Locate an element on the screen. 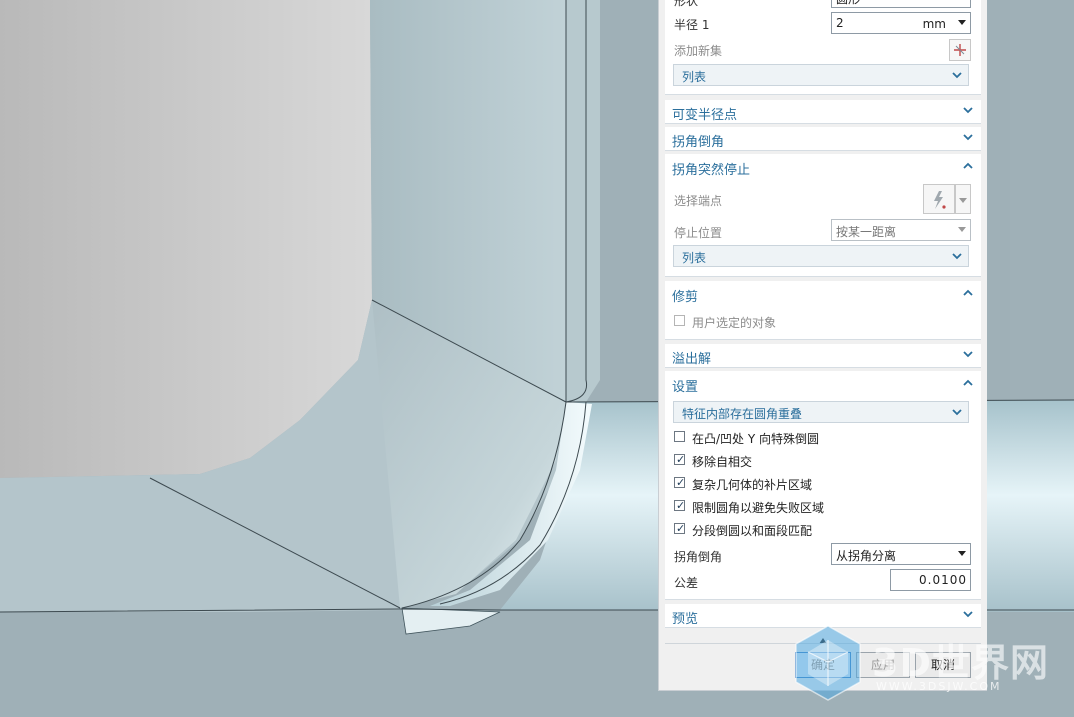 The width and height of the screenshot is (1074, 717). patch-complex-geometry-checkbox: ✓ 复杂几何体的补片区域 is located at coordinates (774, 484).